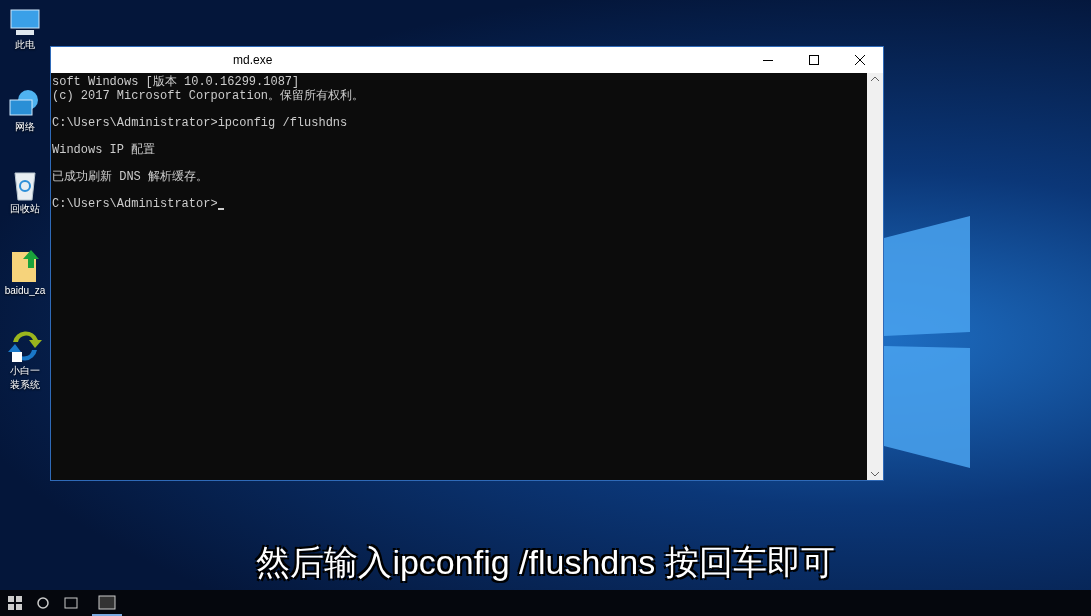 This screenshot has height=616, width=1091. What do you see at coordinates (25, 385) in the screenshot?
I see `desktop-icon-label: 装系统` at bounding box center [25, 385].